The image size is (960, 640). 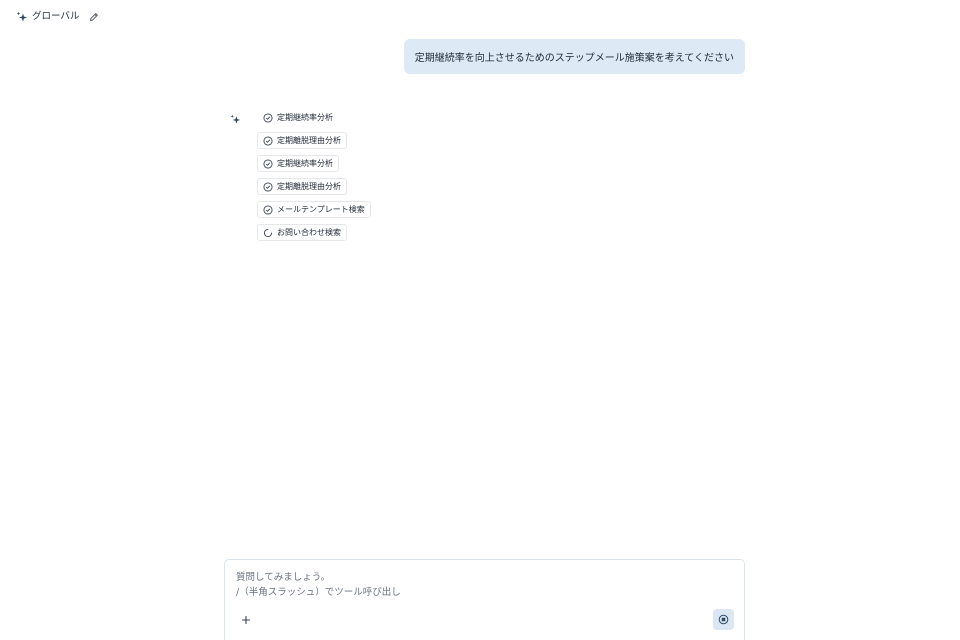 I want to click on tool-step: メールテンプレート検索, so click(x=314, y=209).